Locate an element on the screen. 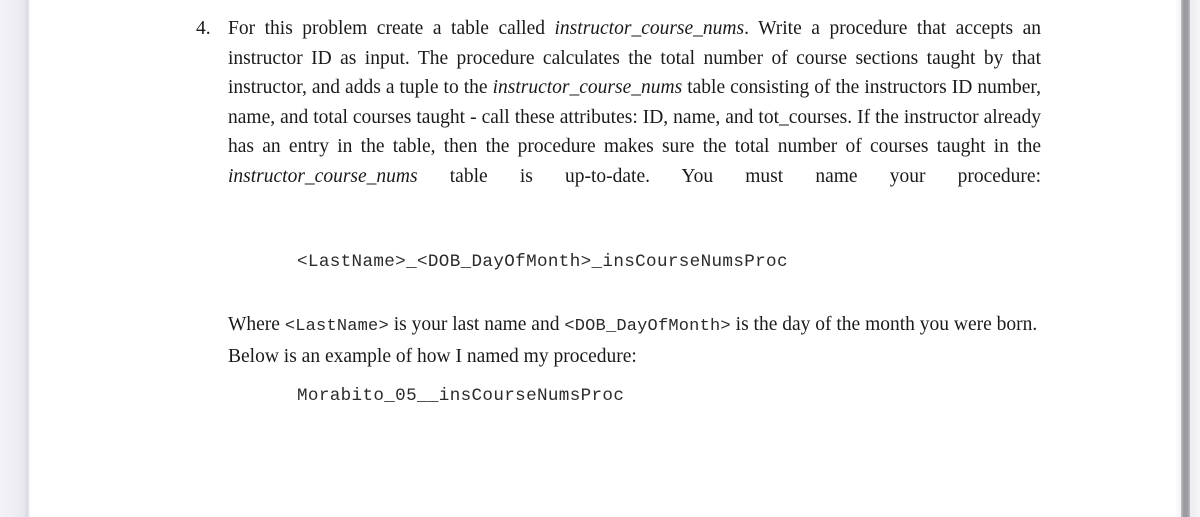  scrollbar-thumb is located at coordinates (1185, 258).